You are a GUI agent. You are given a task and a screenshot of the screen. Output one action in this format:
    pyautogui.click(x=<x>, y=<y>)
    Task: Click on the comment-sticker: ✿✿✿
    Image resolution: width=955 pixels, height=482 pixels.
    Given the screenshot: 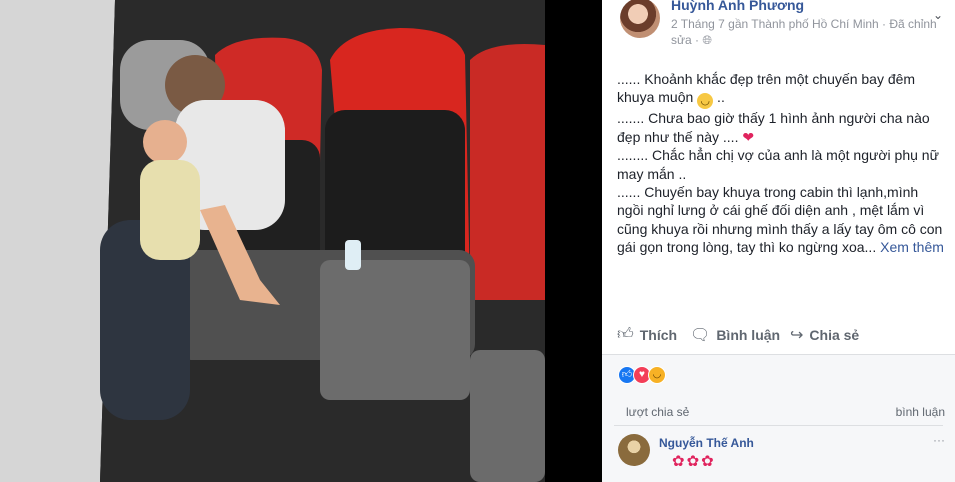 What is the action you would take?
    pyautogui.click(x=694, y=461)
    